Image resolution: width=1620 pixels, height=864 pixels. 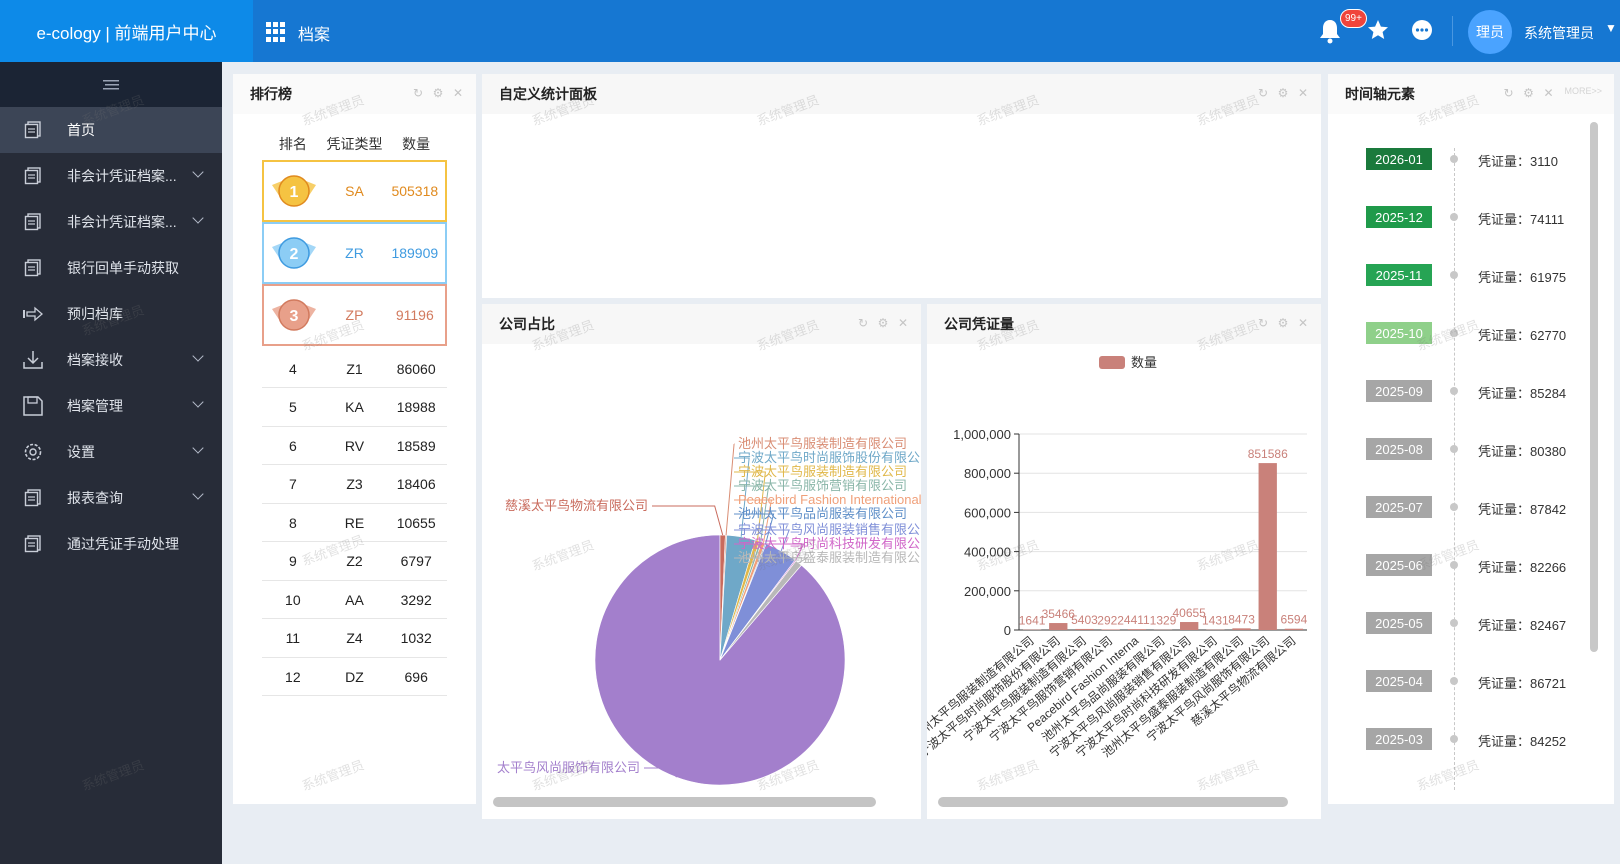 I want to click on timeline-label: 凭证量：86721, so click(x=1522, y=682).